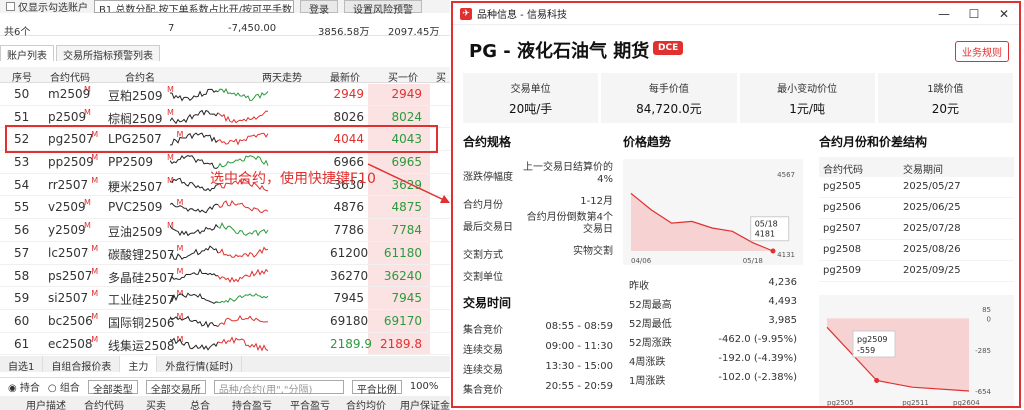 Image resolution: width=1024 pixels, height=410 pixels. I want to click on trend-stat-key: 52周最高, so click(650, 305).